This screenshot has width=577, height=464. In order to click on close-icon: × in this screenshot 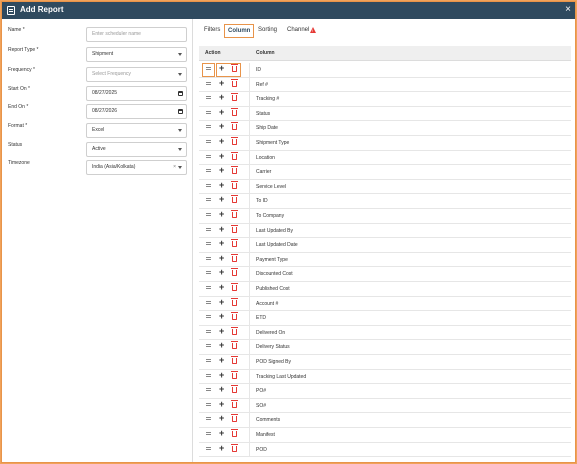, I will do `click(568, 9)`.